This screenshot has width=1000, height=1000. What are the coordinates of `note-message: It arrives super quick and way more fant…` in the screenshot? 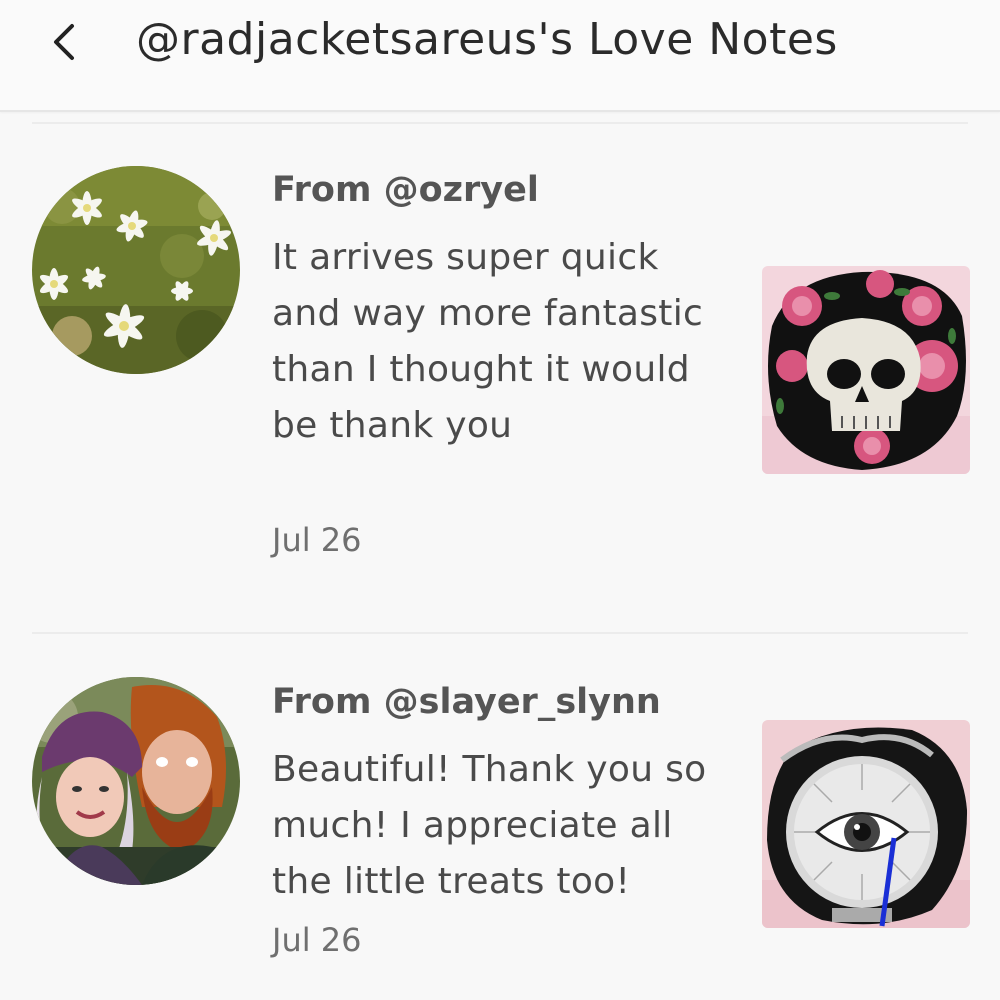 It's located at (488, 341).